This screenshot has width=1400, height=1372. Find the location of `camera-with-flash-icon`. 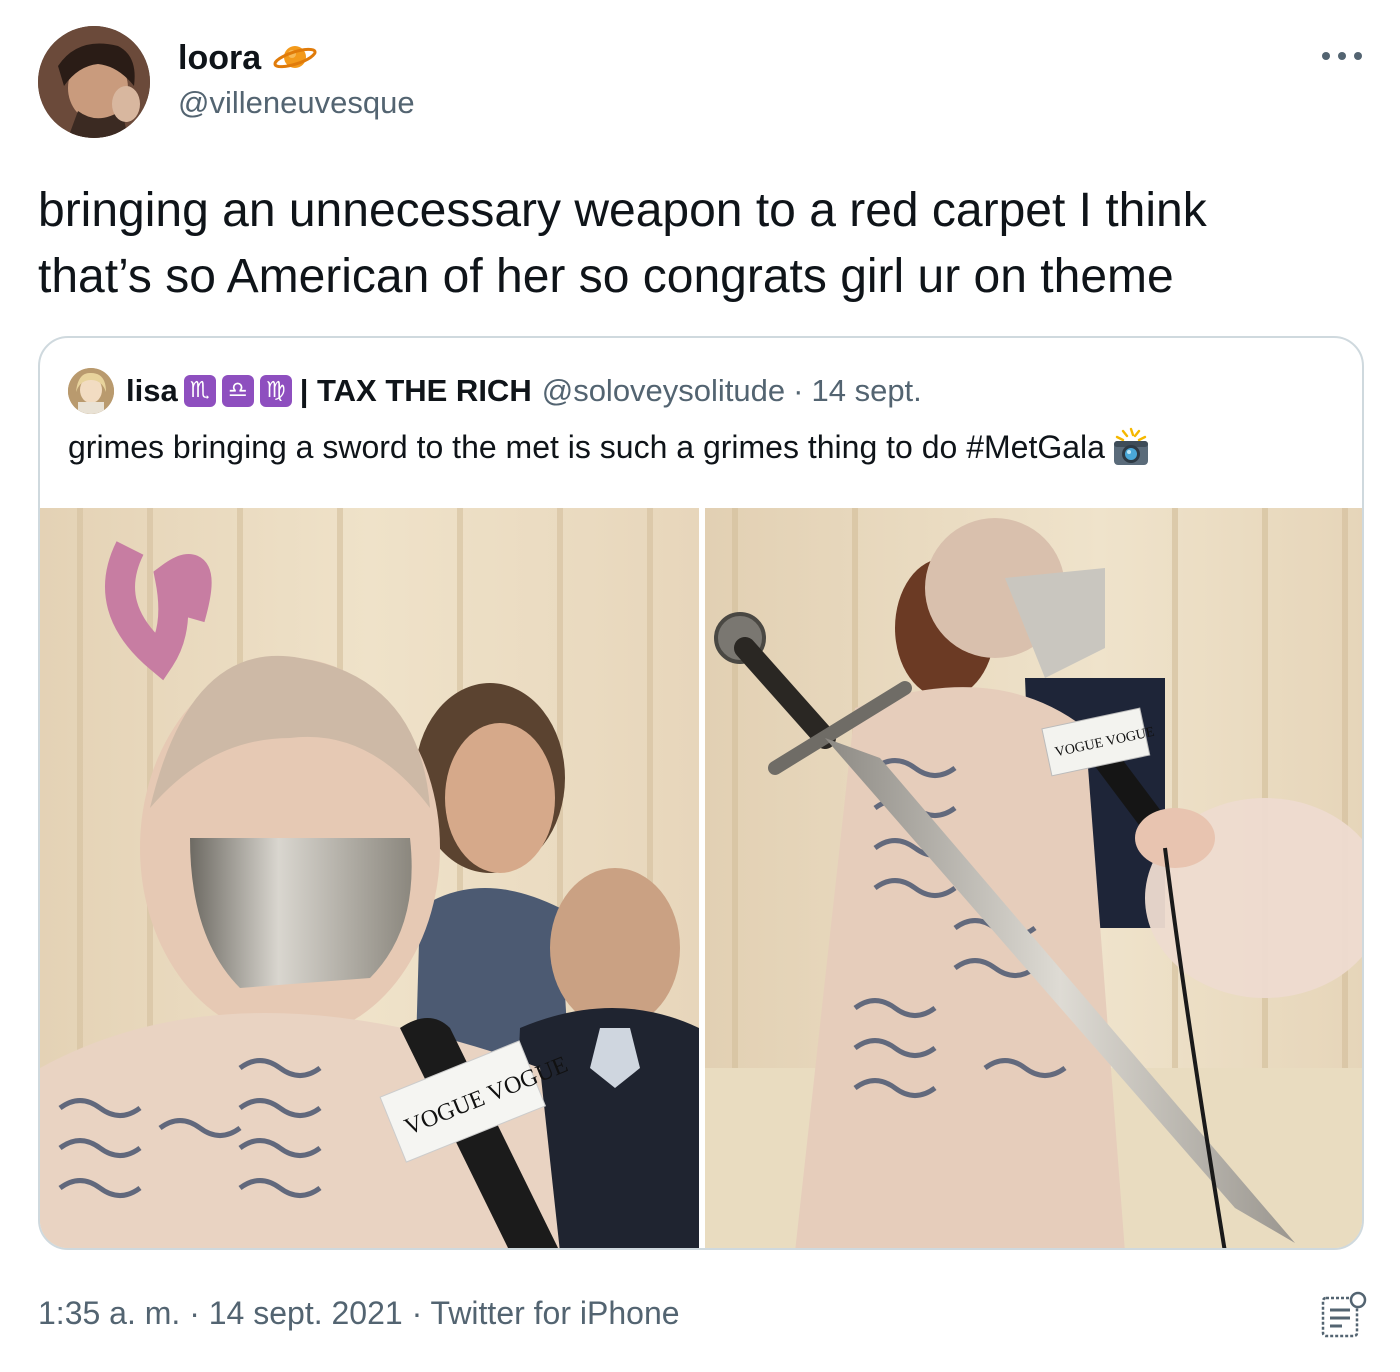

camera-with-flash-icon is located at coordinates (1130, 446).